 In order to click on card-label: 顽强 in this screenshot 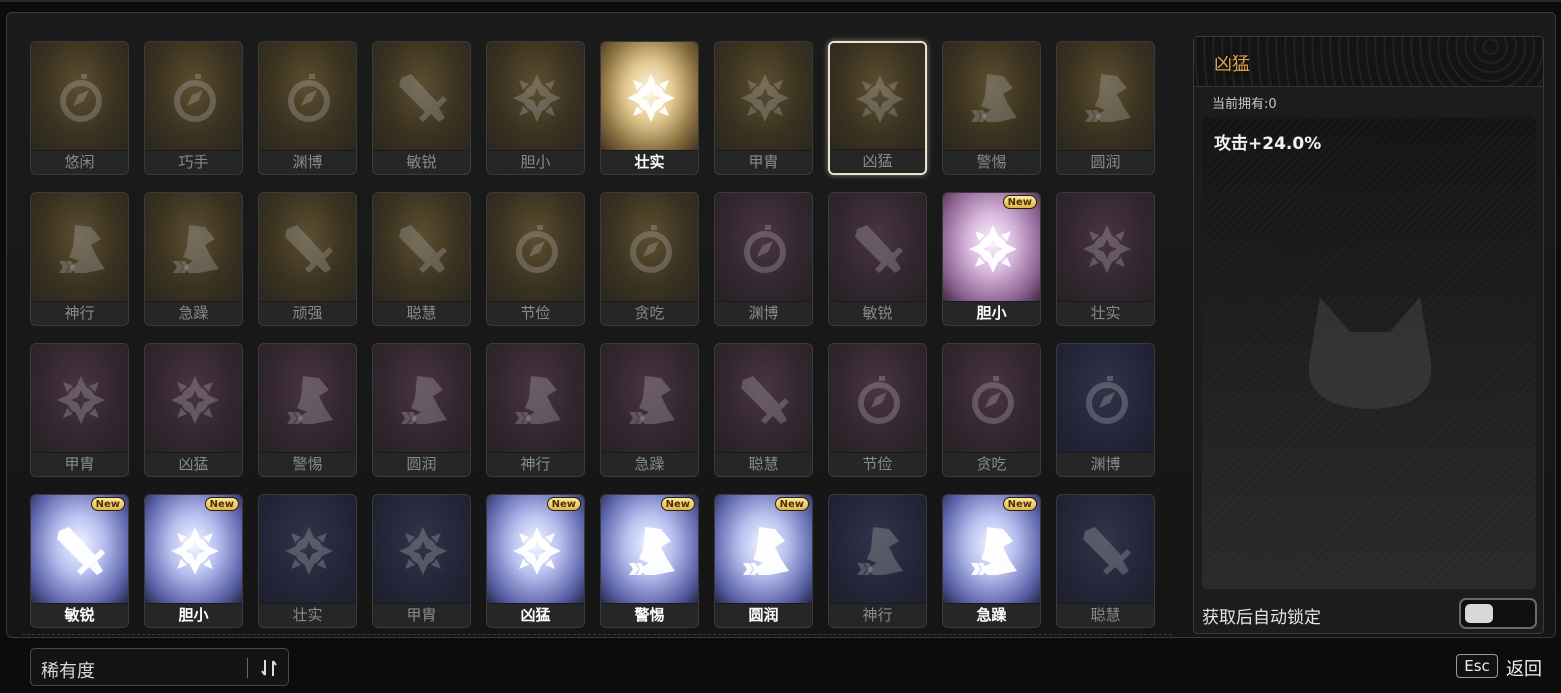, I will do `click(307, 313)`.